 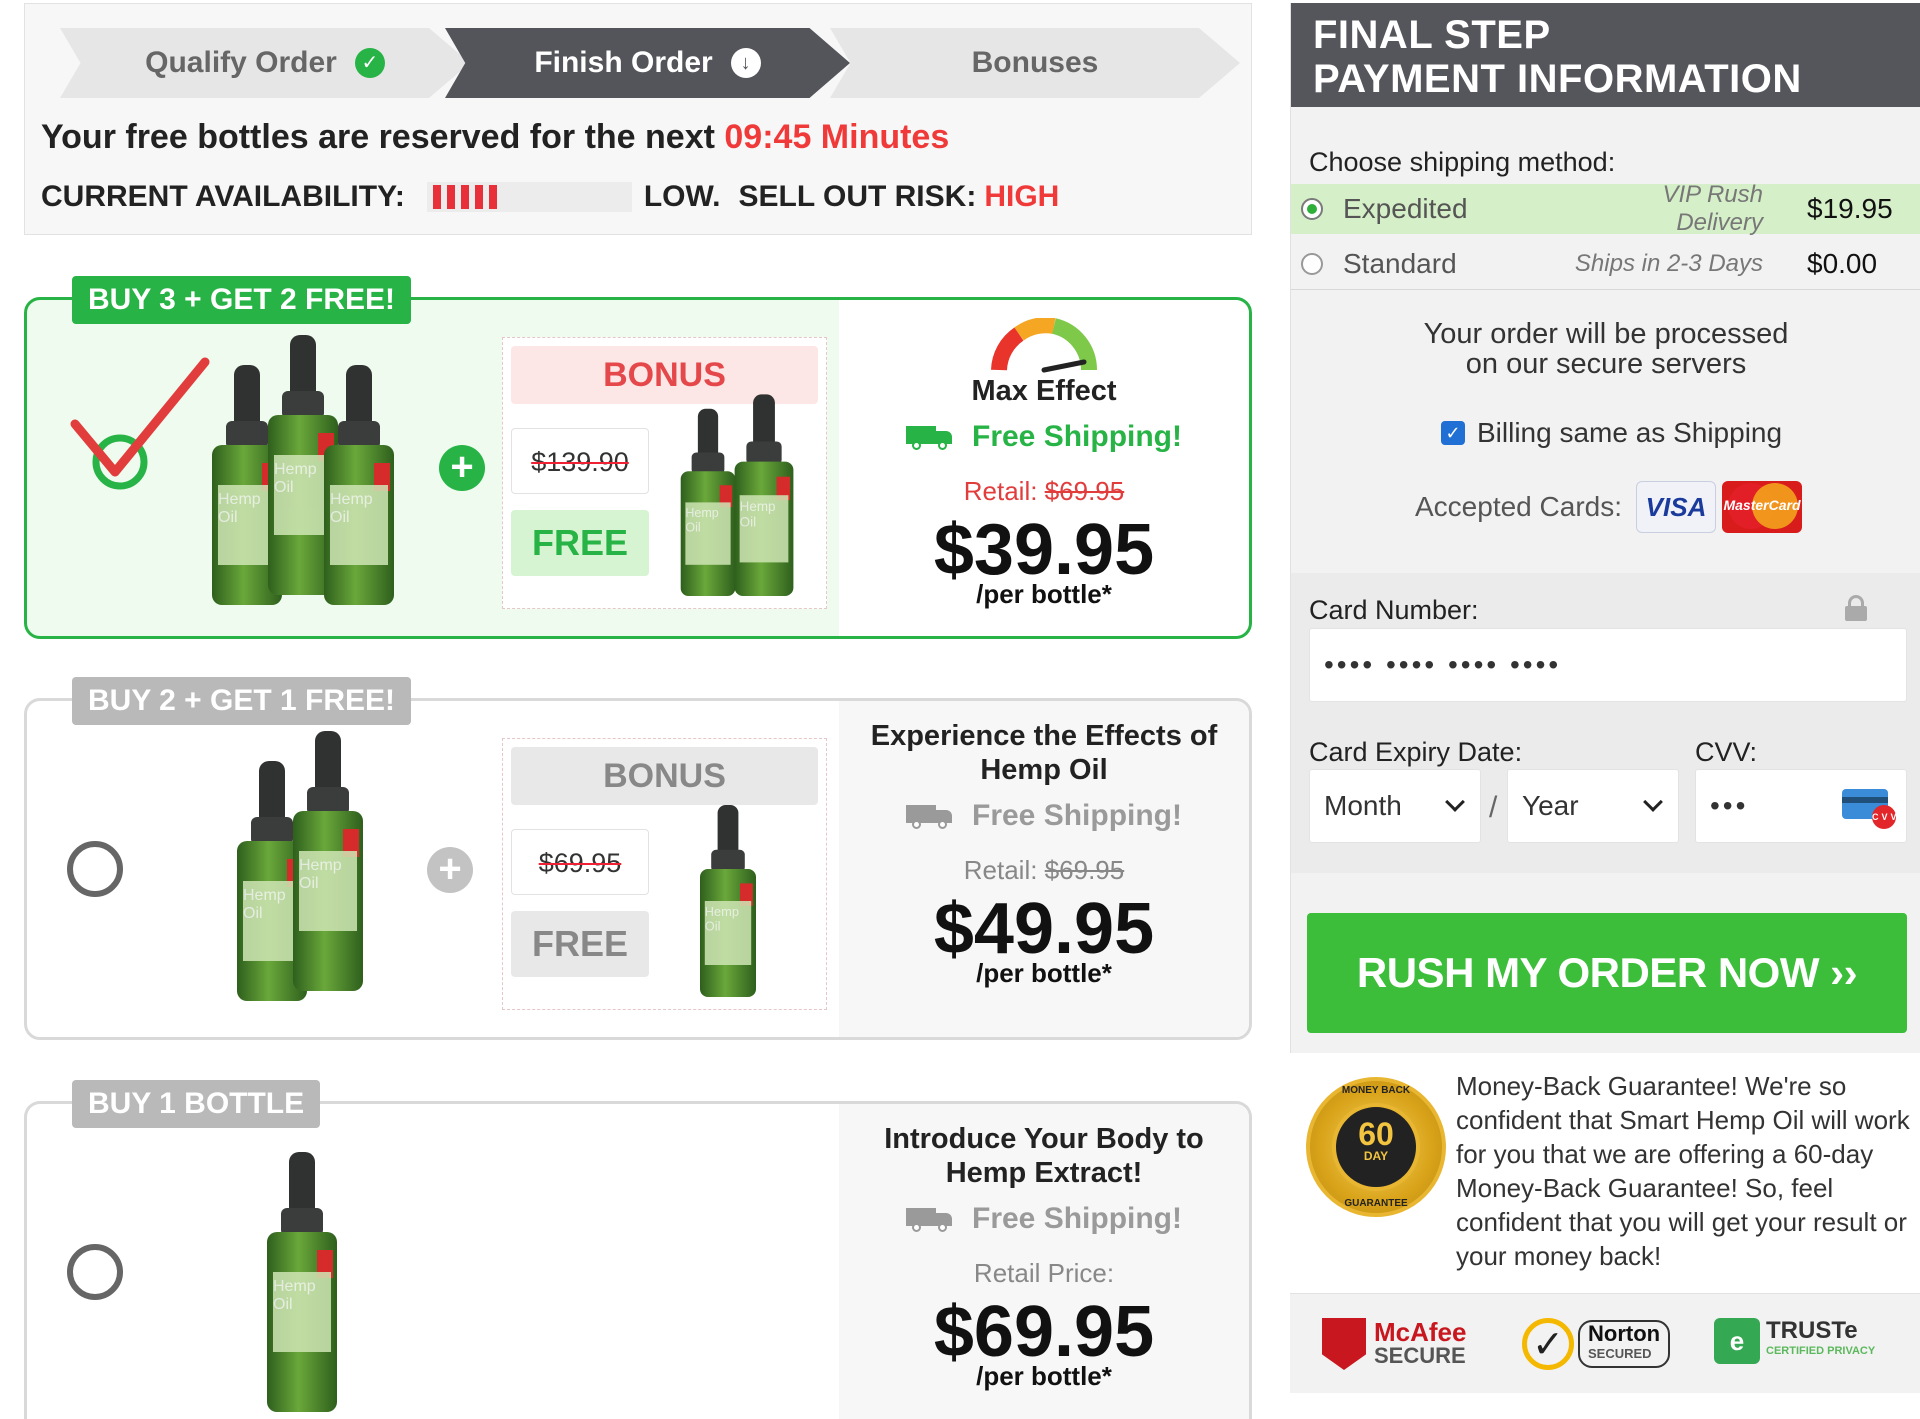 I want to click on shipping-desc: Ships in 2-3 Days, so click(x=1668, y=263).